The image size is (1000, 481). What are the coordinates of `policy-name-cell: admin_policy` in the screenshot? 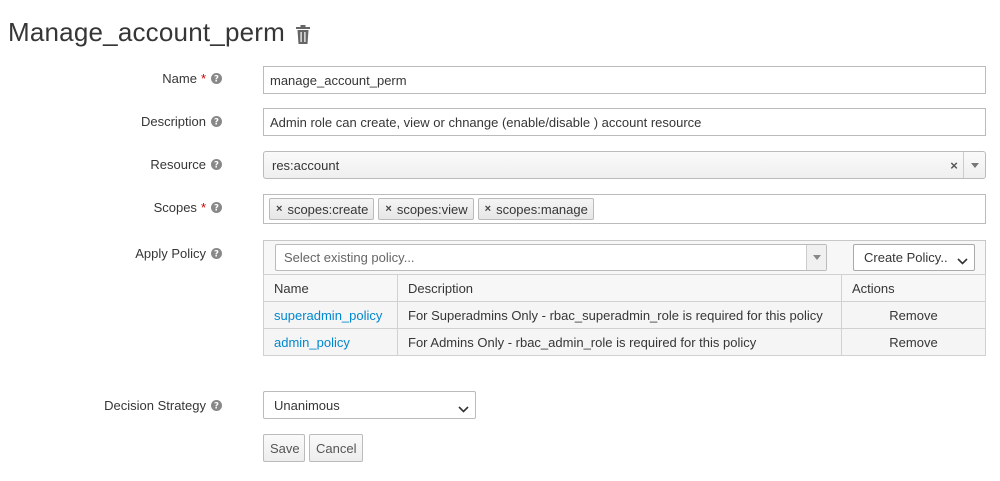 It's located at (330, 342).